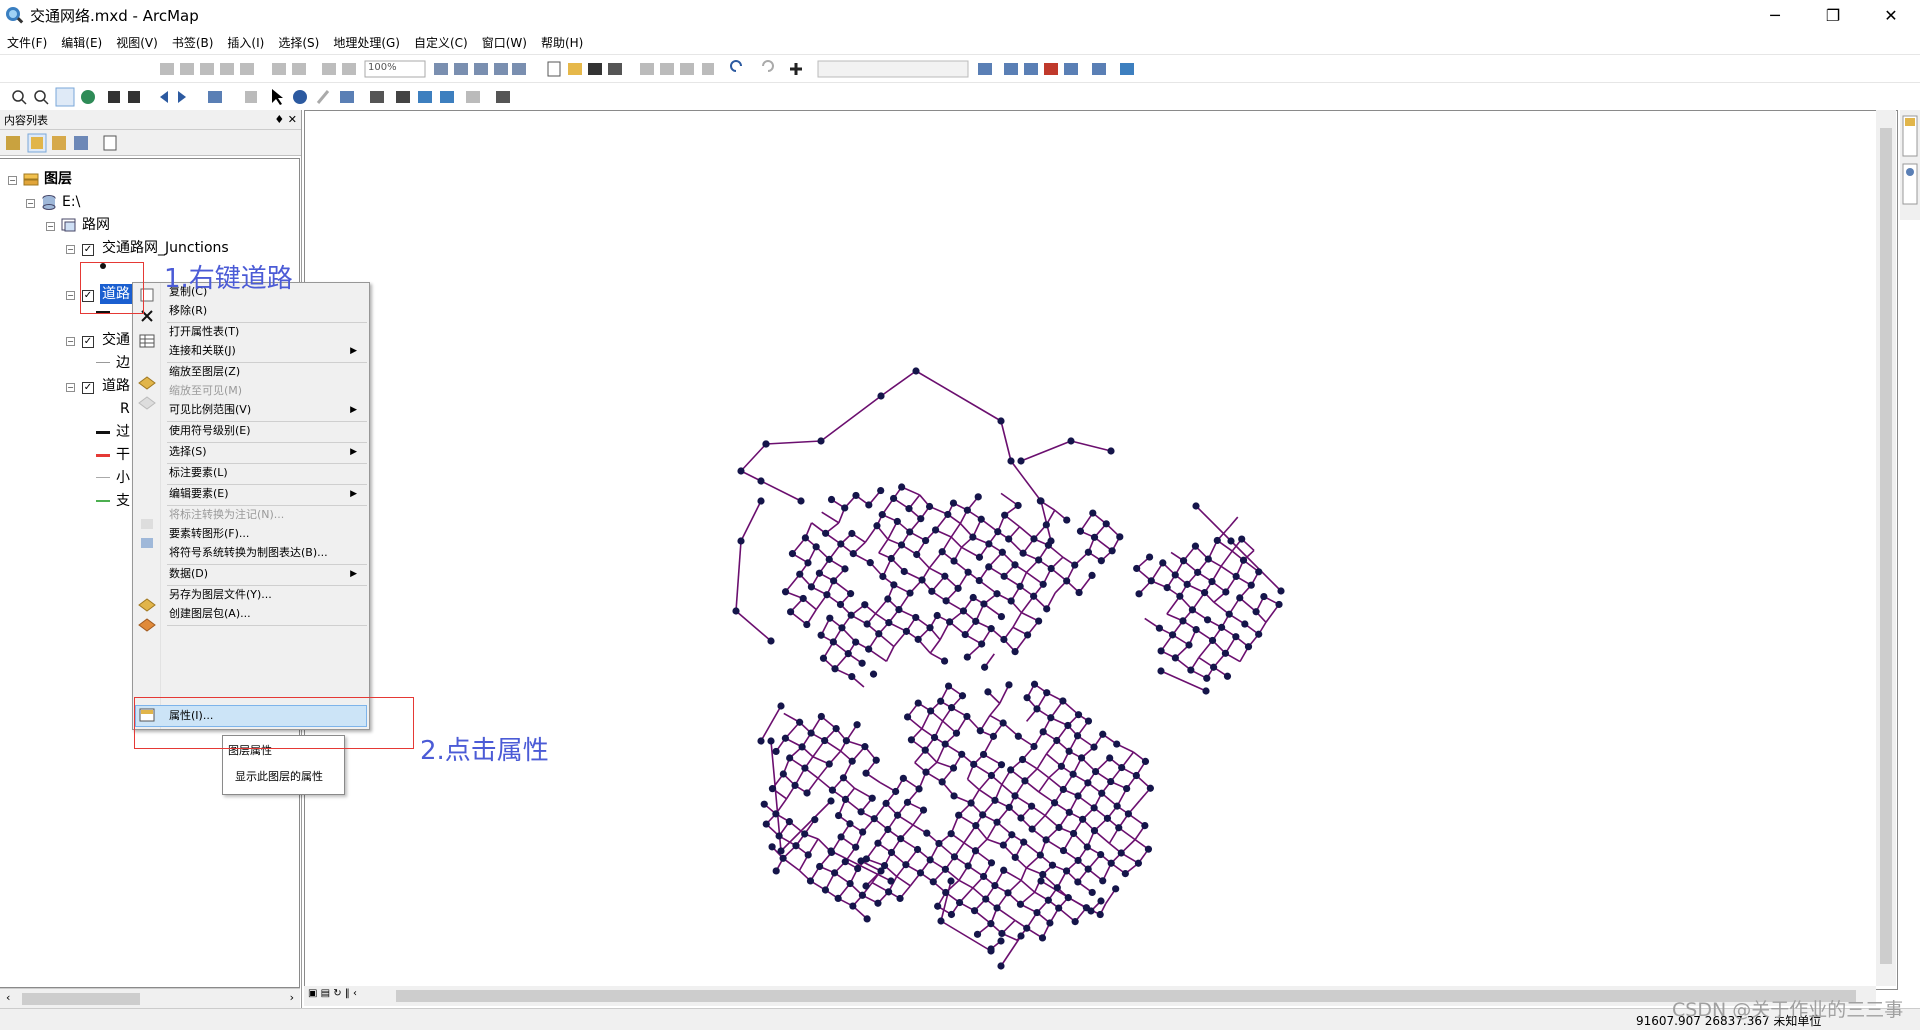 The height and width of the screenshot is (1030, 1920). What do you see at coordinates (30, 203) in the screenshot?
I see `collapse-drive-icon: −` at bounding box center [30, 203].